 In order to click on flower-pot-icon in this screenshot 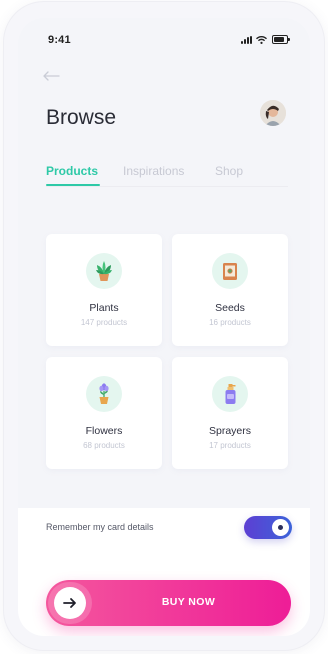, I will do `click(104, 394)`.